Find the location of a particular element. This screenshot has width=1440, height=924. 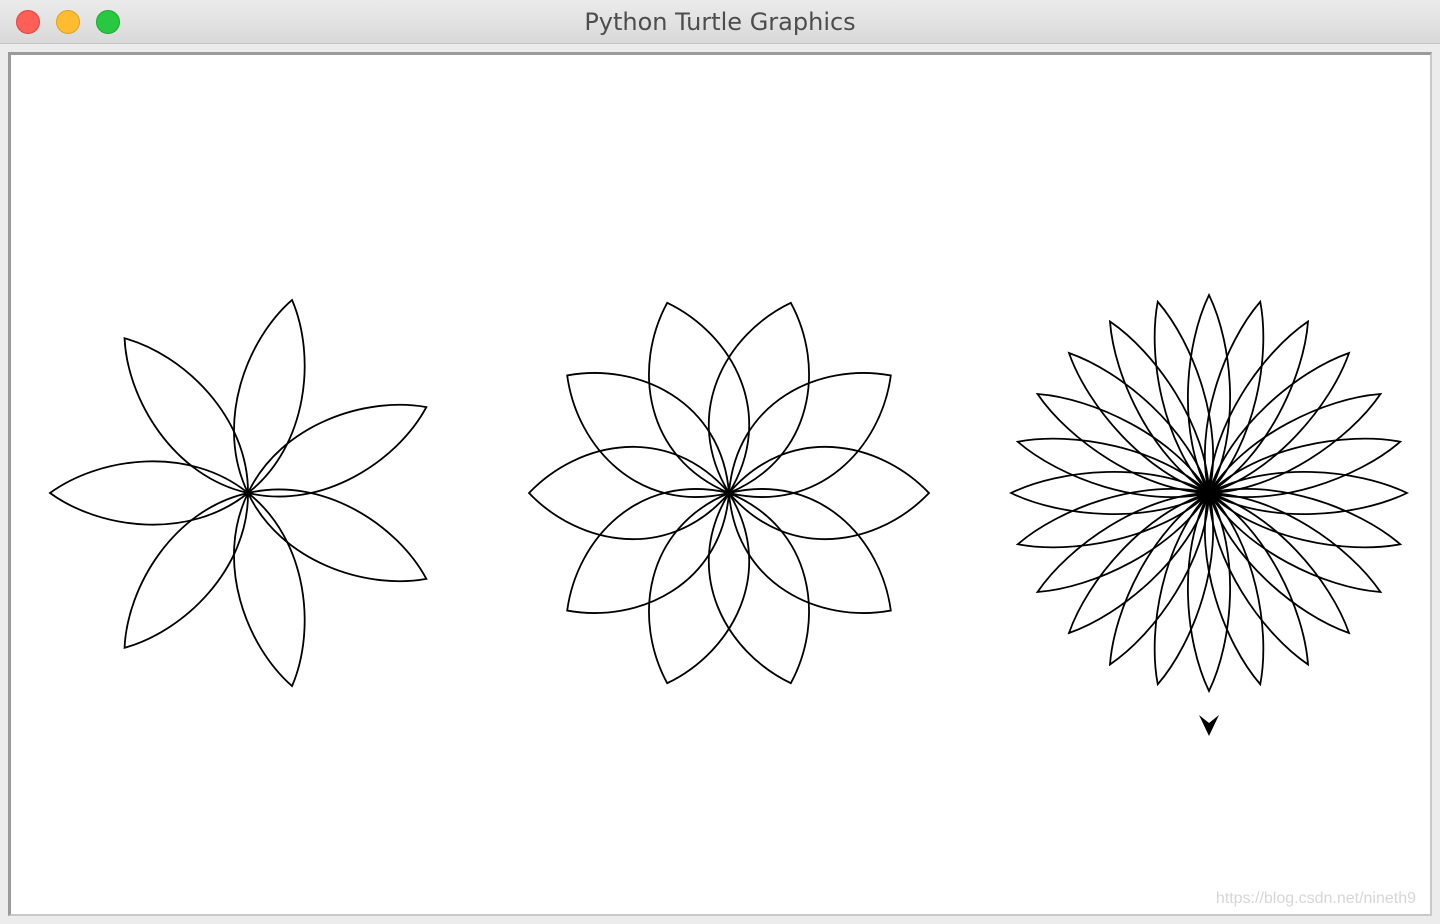

title-bar: Python Turtle Graphics is located at coordinates (720, 22).